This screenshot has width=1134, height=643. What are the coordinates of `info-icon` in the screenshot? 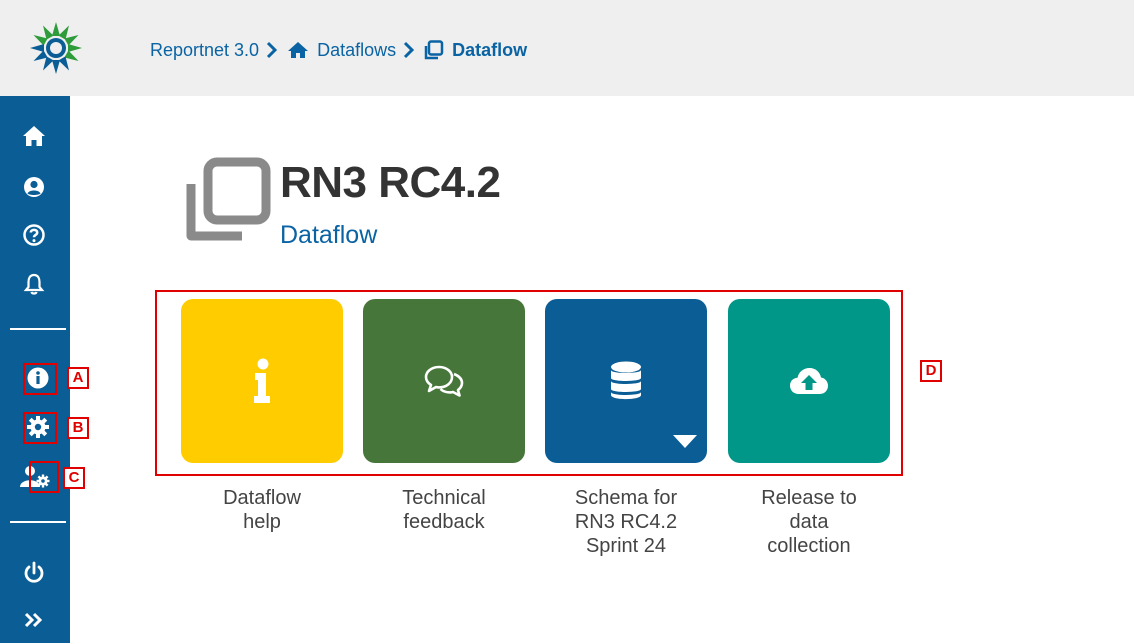 It's located at (262, 380).